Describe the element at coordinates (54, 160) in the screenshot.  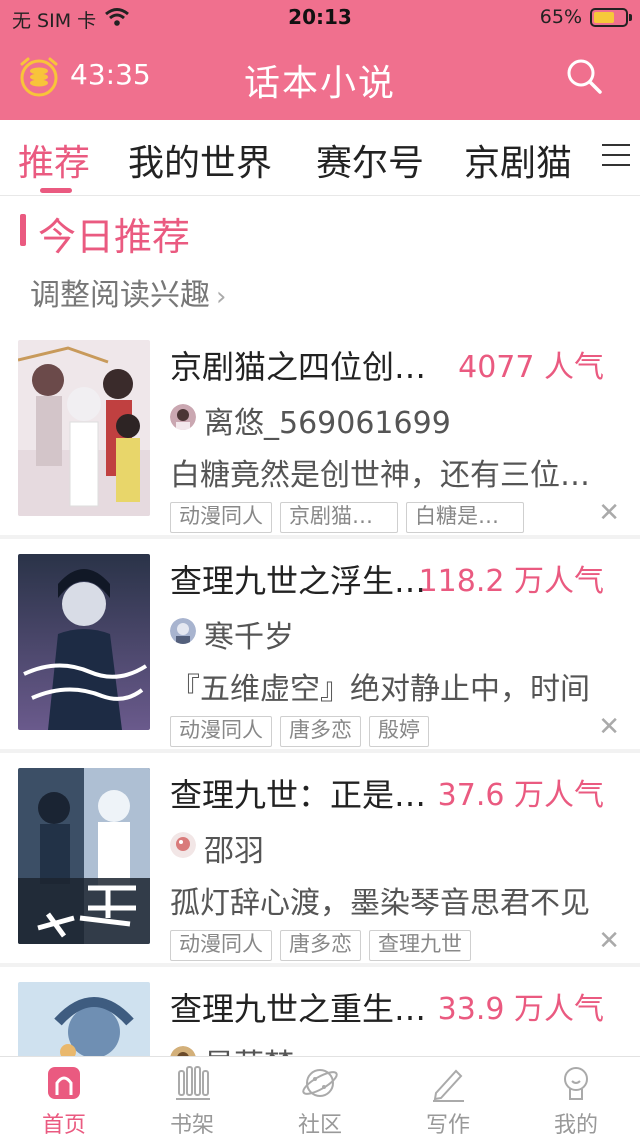
I see `tab-recommend: 推荐` at that location.